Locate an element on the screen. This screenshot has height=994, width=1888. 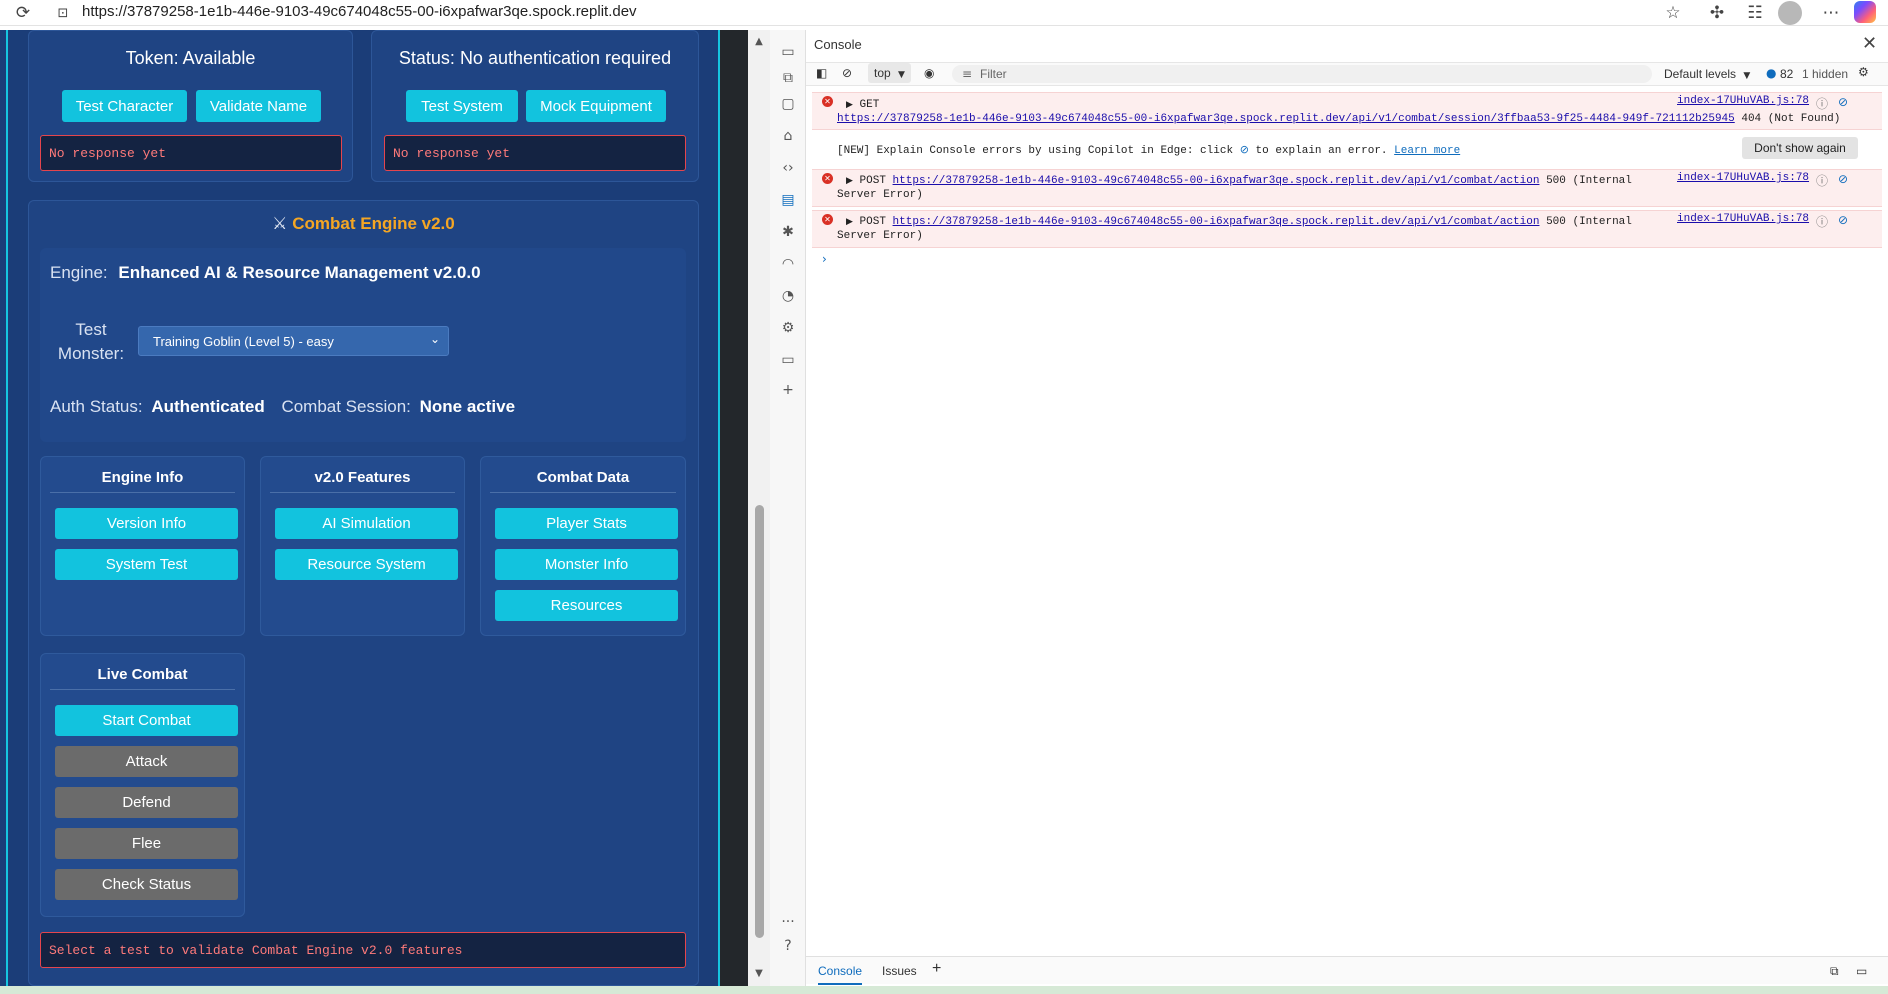
engine-value: Enhanced AI & Resource Management v2.0.0 is located at coordinates (299, 272).